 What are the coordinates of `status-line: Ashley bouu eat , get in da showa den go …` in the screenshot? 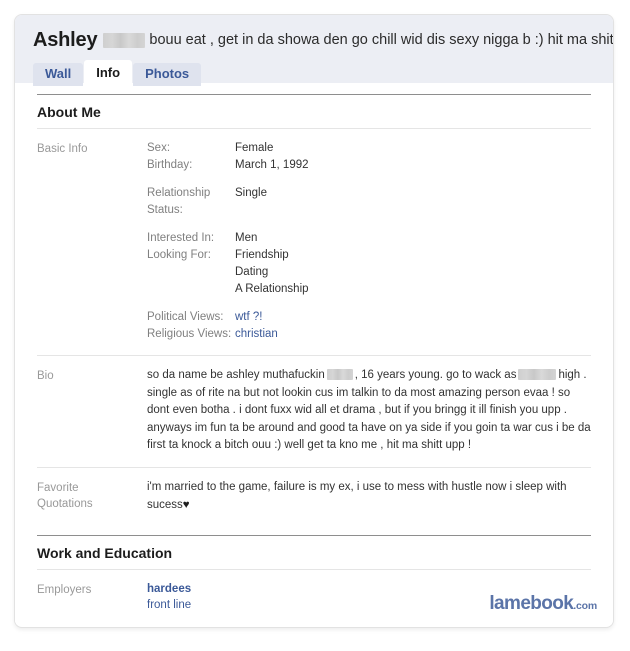 It's located at (314, 40).